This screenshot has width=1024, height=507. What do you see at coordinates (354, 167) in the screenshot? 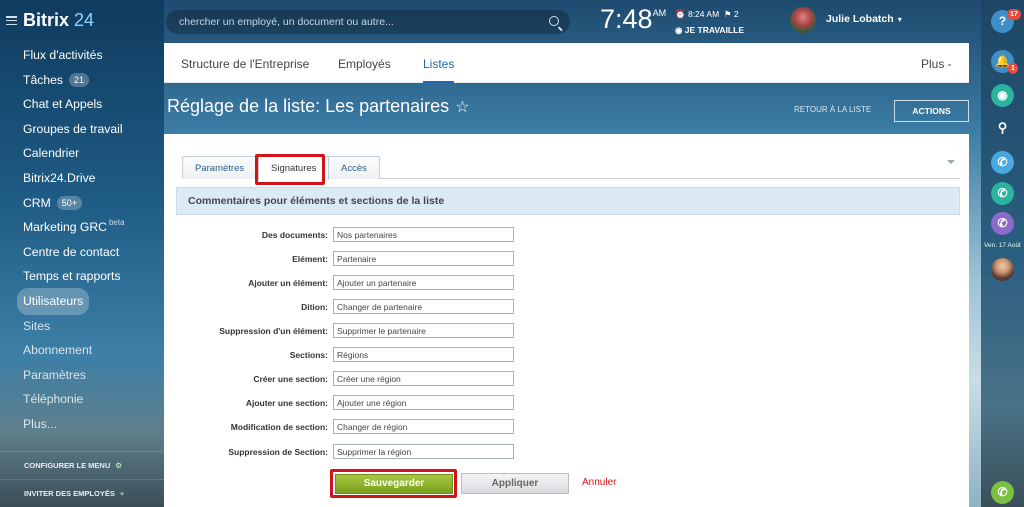
I see `tab-acces: Accès` at bounding box center [354, 167].